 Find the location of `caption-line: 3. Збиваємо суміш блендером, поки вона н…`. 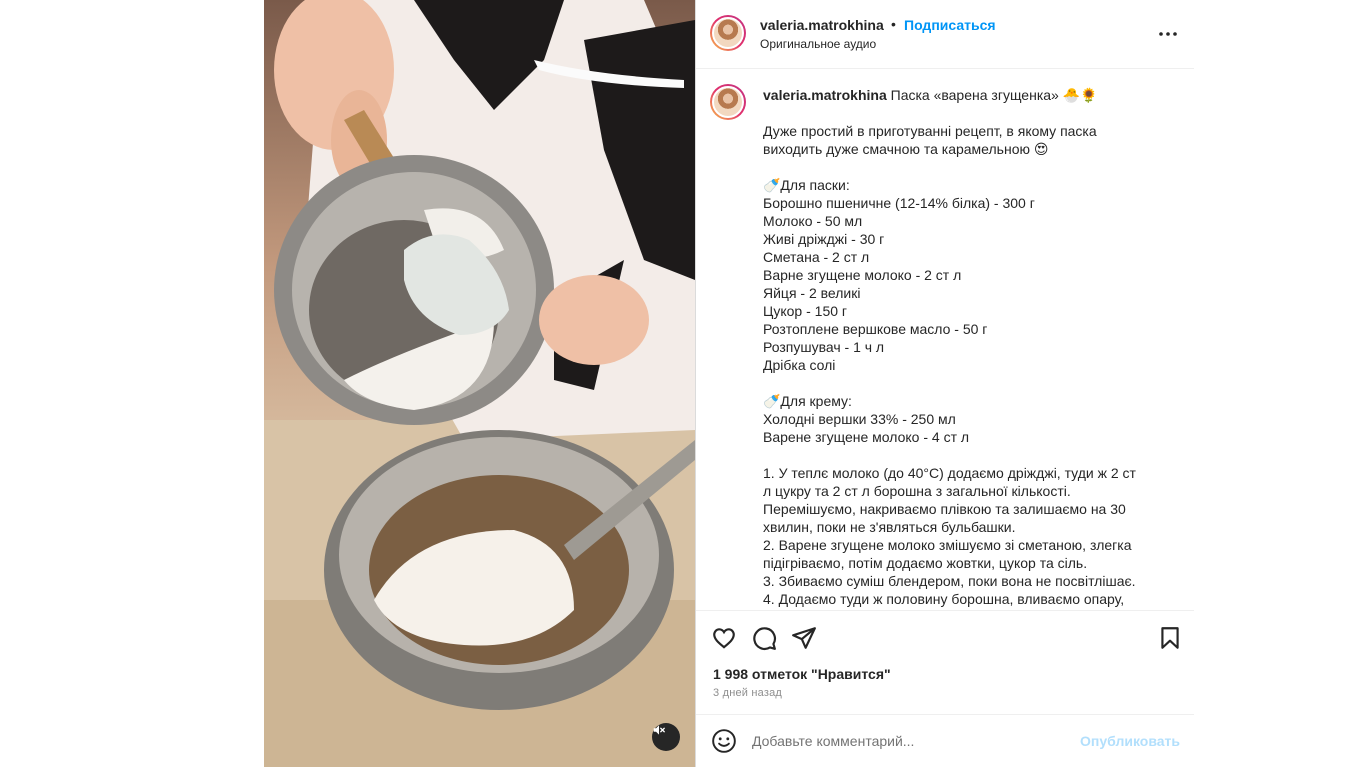

caption-line: 3. Збиваємо суміш блендером, поки вона н… is located at coordinates (949, 581).